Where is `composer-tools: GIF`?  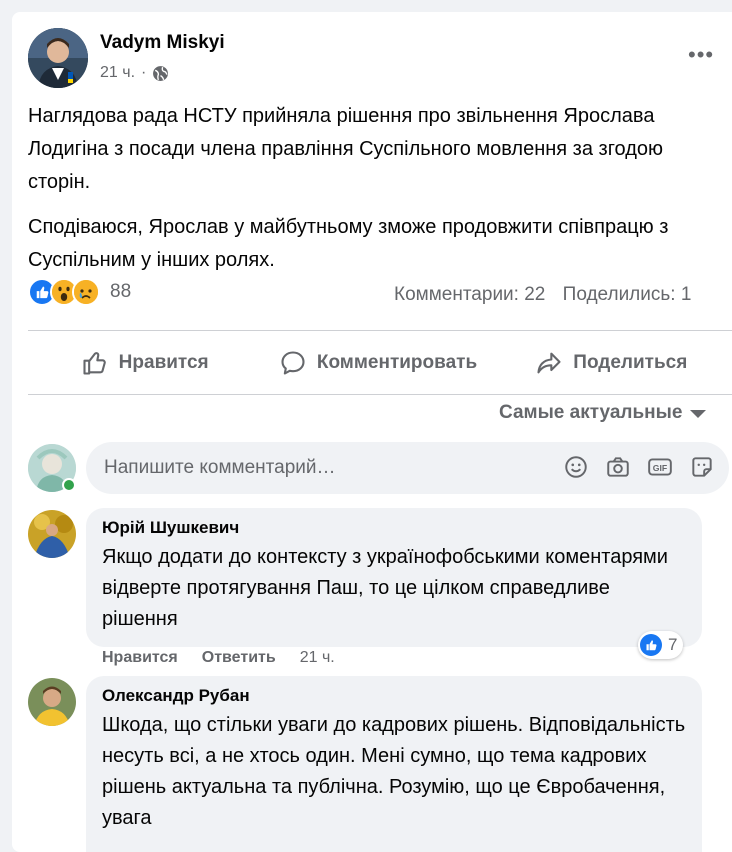 composer-tools: GIF is located at coordinates (639, 467).